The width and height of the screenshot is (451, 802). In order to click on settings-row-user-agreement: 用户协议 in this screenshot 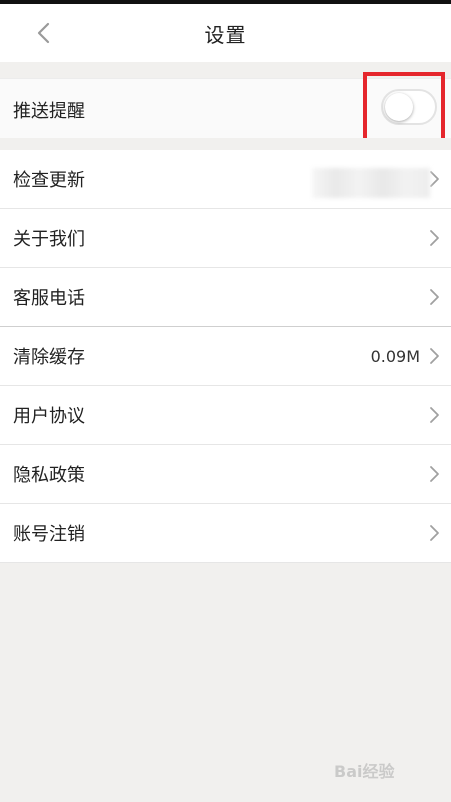, I will do `click(225, 415)`.